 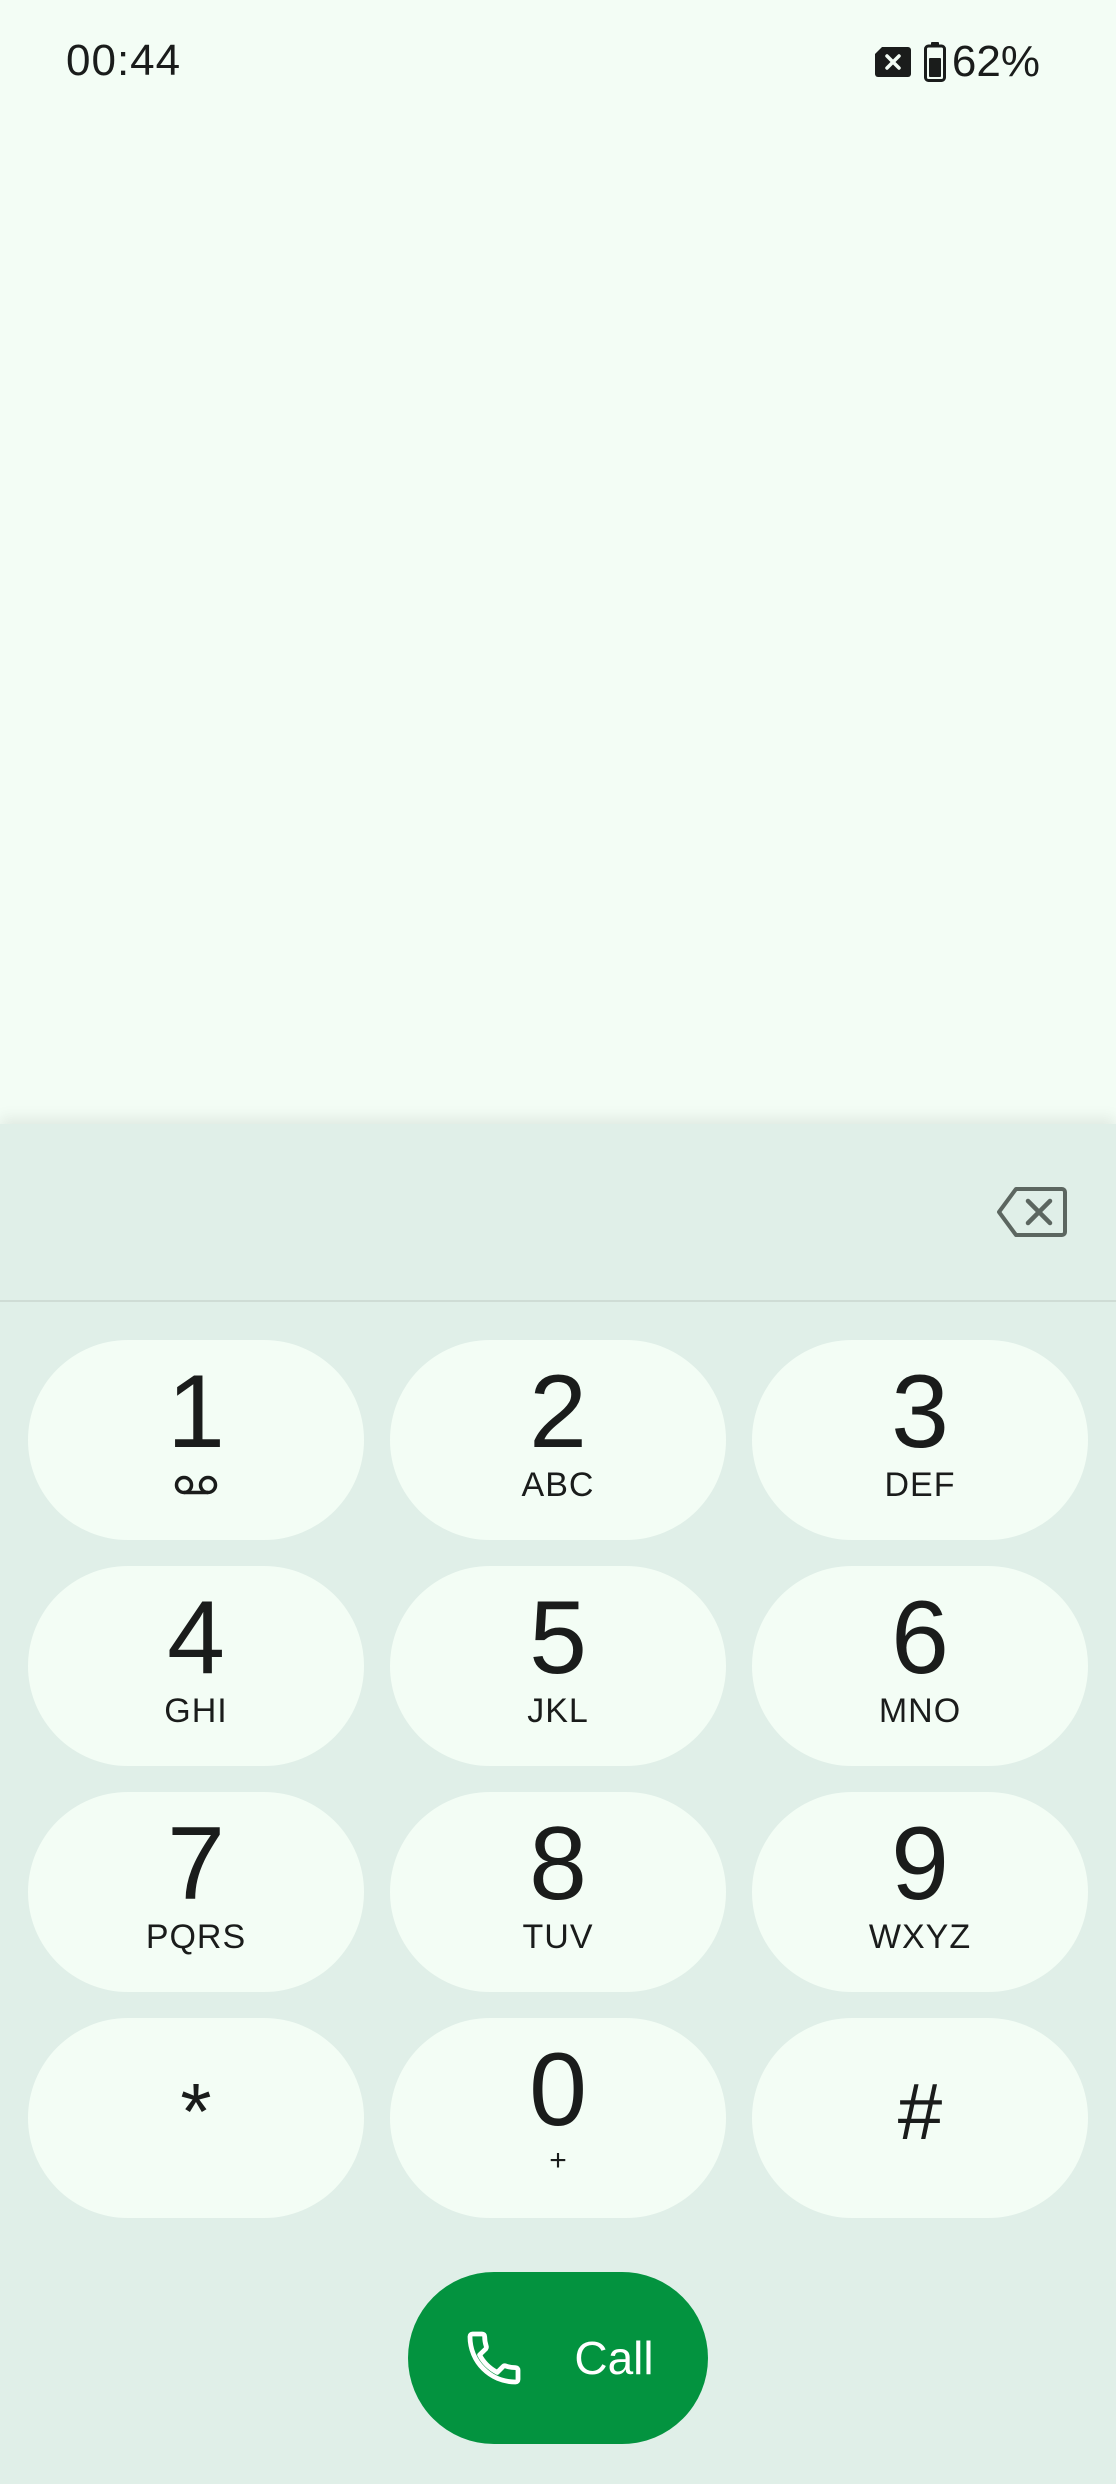 I want to click on key-9: 9 WXYZ, so click(x=920, y=1892).